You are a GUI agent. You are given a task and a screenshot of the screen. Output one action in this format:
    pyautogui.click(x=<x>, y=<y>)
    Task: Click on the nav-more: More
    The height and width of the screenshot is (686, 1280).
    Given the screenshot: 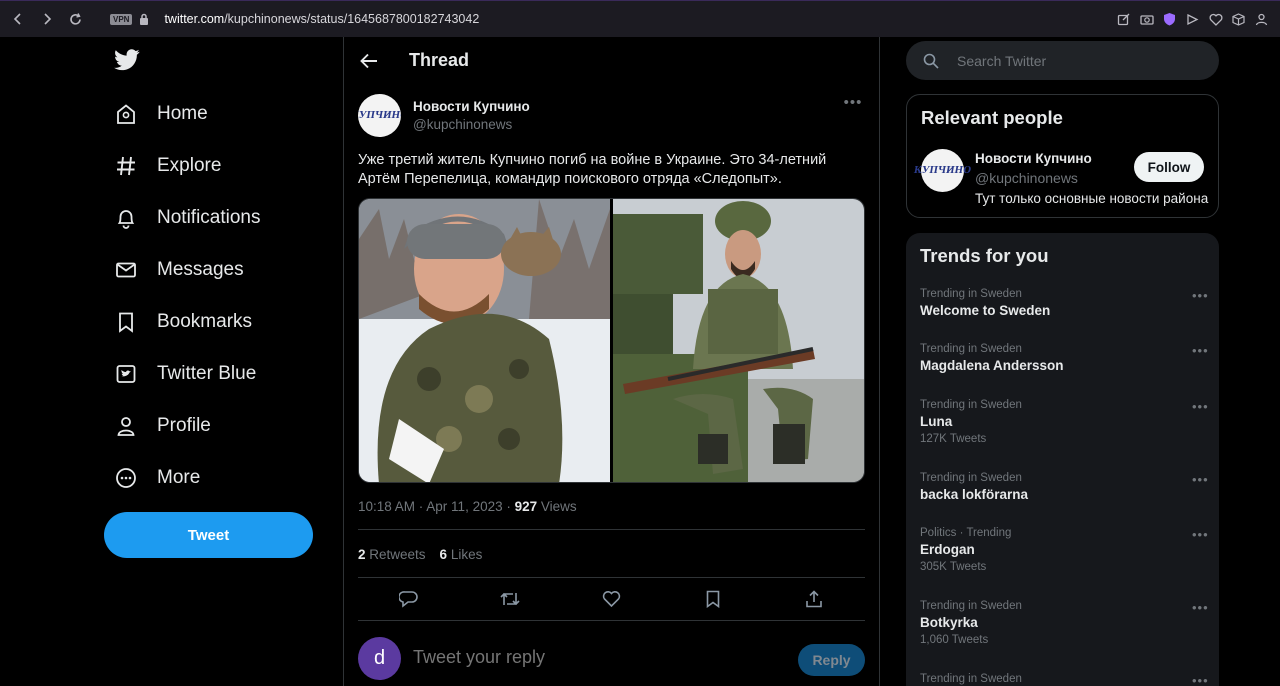 What is the action you would take?
    pyautogui.click(x=219, y=478)
    